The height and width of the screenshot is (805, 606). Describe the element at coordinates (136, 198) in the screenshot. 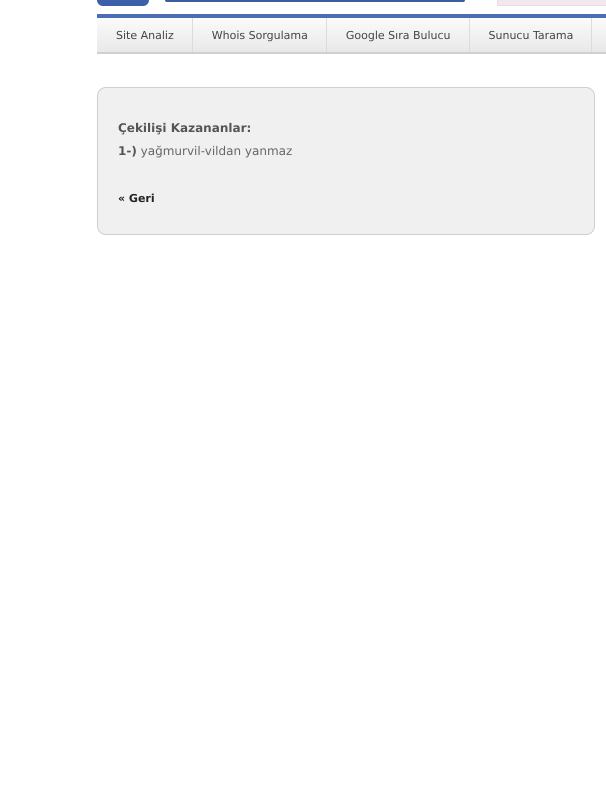

I see `back-link: « Geri` at that location.